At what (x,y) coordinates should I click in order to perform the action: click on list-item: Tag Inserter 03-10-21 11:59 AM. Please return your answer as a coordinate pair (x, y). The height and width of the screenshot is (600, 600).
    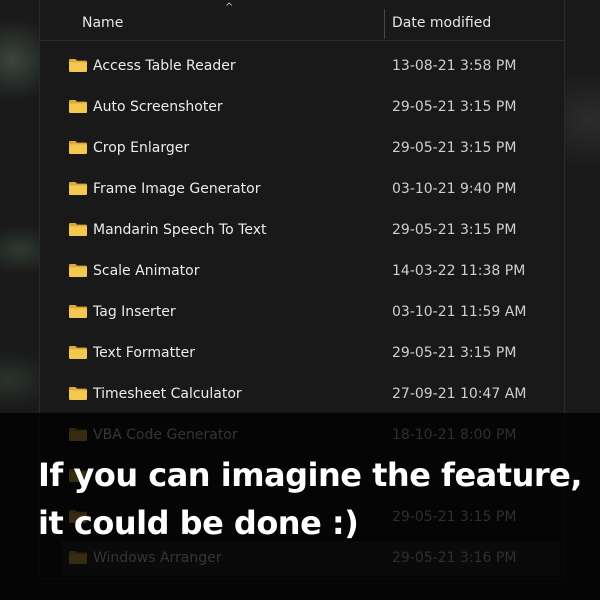
    Looking at the image, I should click on (302, 312).